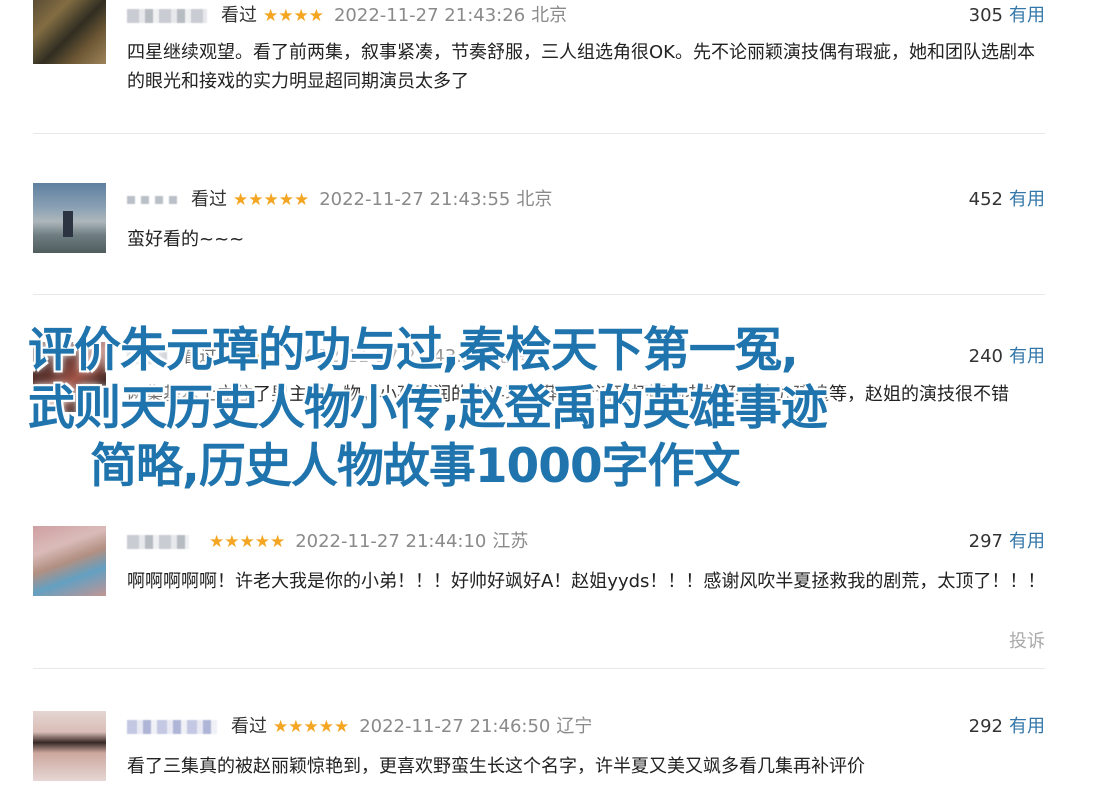 Image resolution: width=1101 pixels, height=812 pixels. I want to click on comment-meta: 看过 ★★★★★ 2022-11-27 21:46:50 辽宁, so click(359, 727).